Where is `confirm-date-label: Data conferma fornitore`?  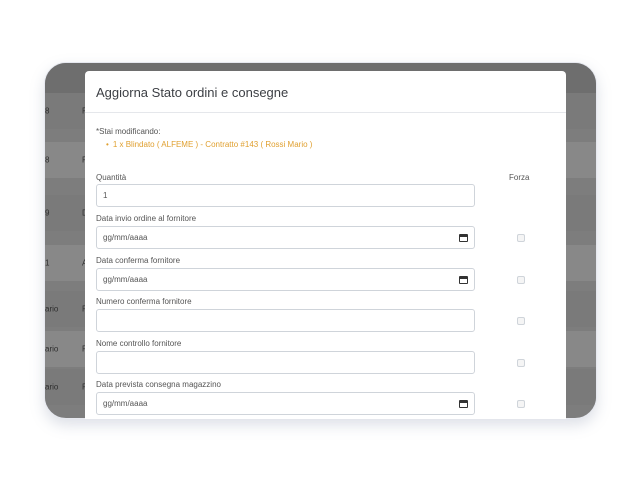
confirm-date-label: Data conferma fornitore is located at coordinates (138, 260).